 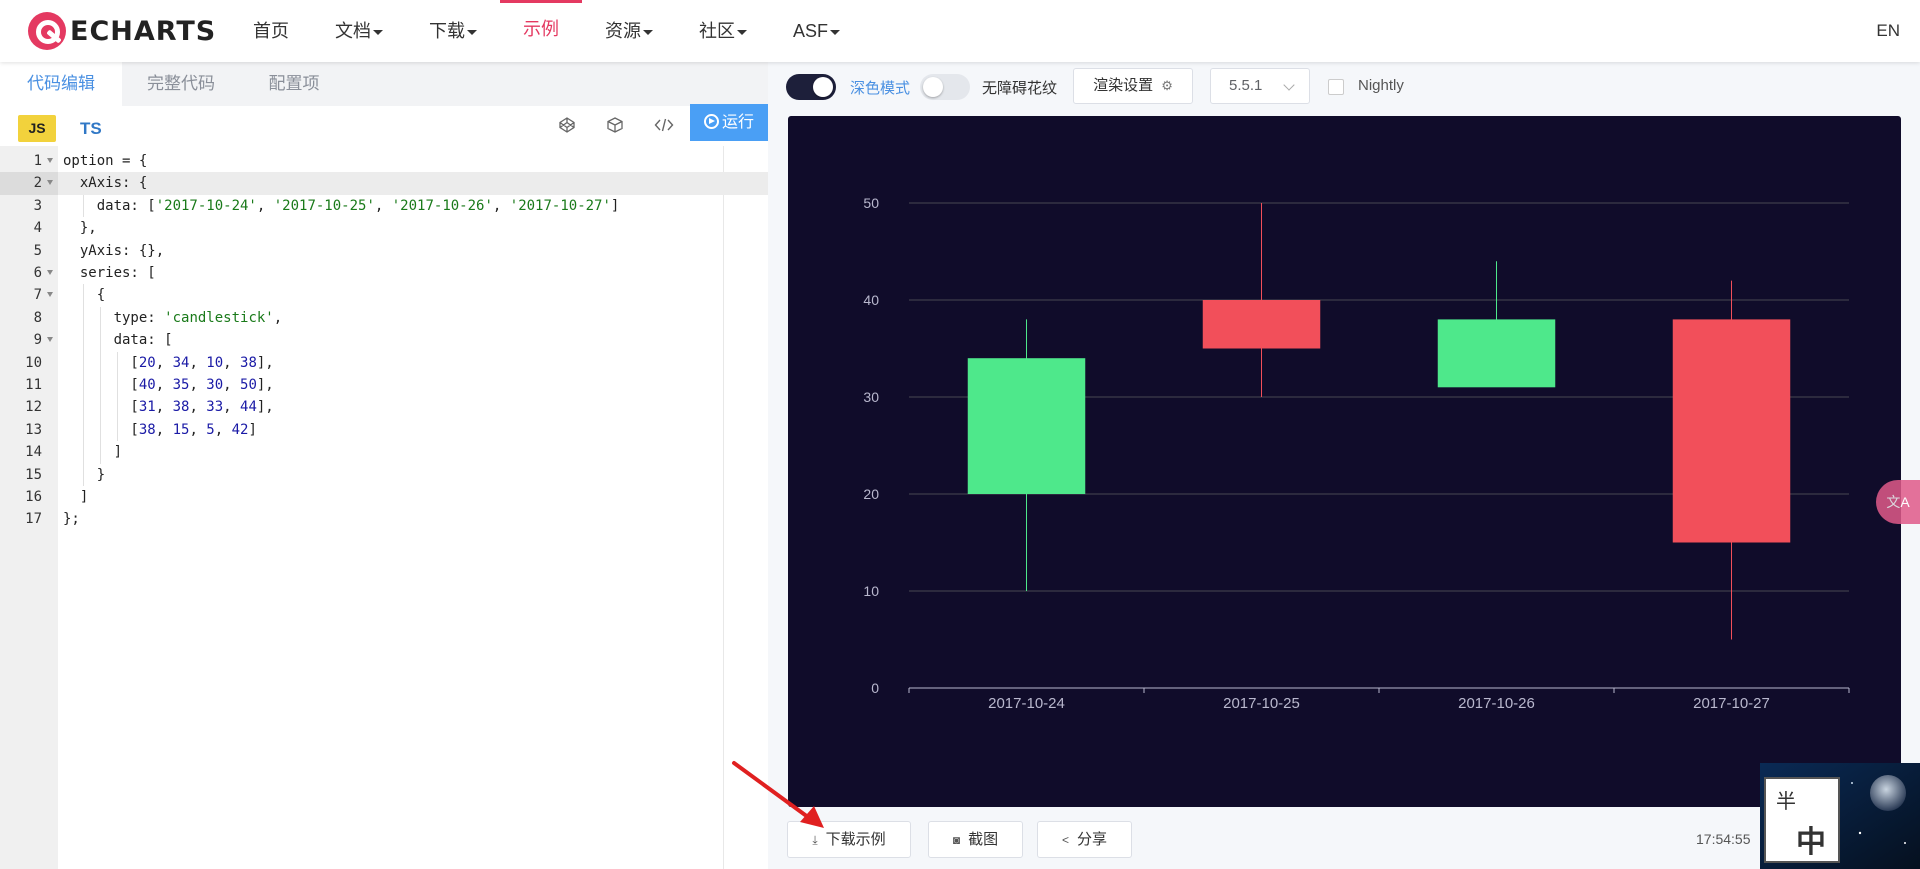 I want to click on dark-mode-label: 深色模式, so click(x=880, y=88).